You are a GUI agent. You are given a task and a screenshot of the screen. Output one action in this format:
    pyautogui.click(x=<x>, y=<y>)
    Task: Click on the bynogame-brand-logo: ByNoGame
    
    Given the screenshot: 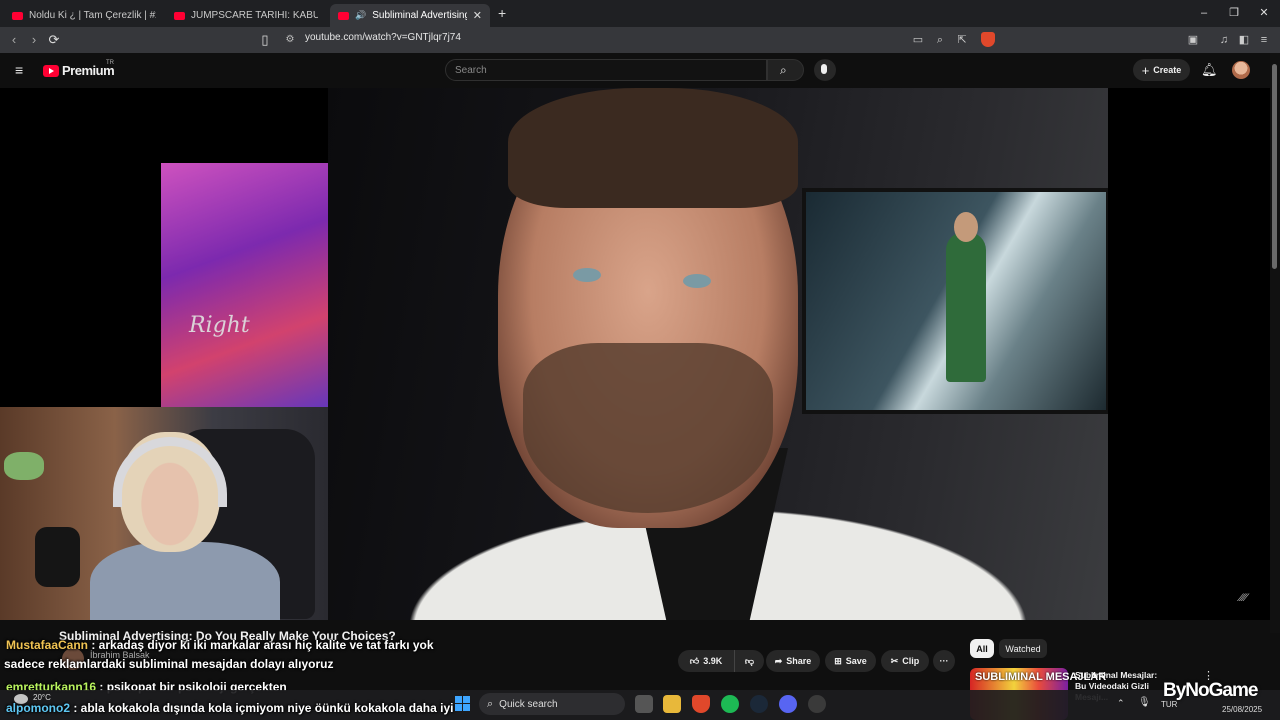 What is the action you would take?
    pyautogui.click(x=1210, y=690)
    